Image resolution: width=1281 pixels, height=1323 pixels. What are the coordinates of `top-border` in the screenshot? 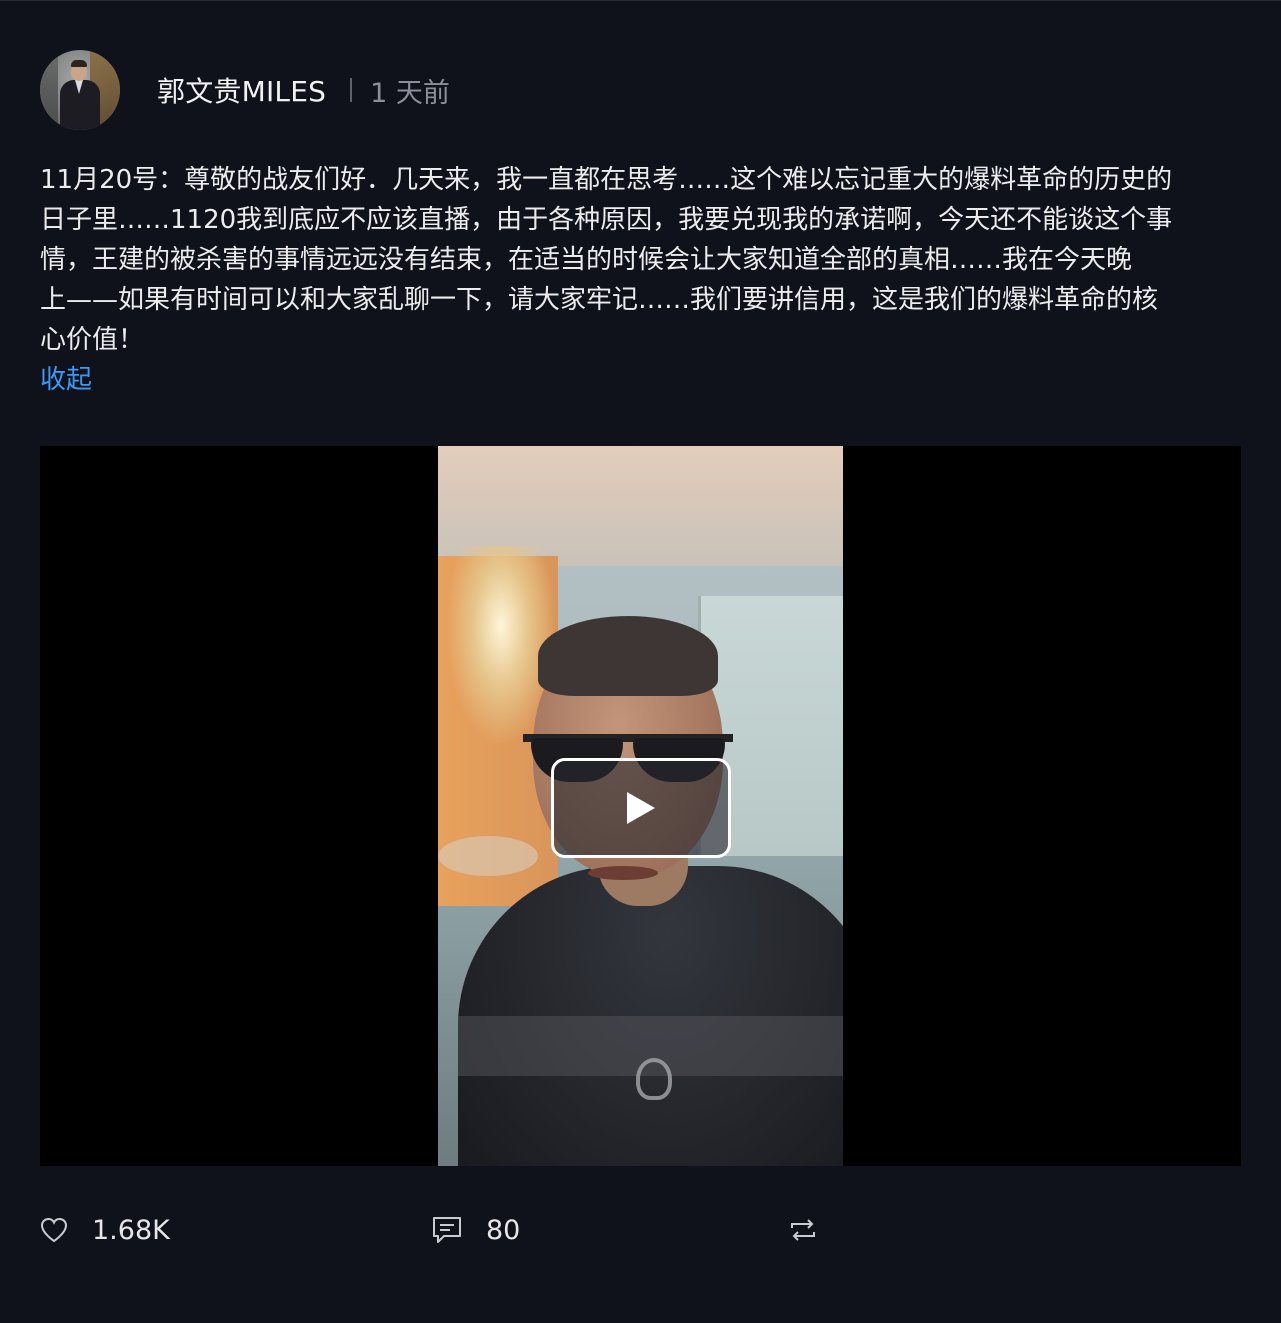 It's located at (640, 0).